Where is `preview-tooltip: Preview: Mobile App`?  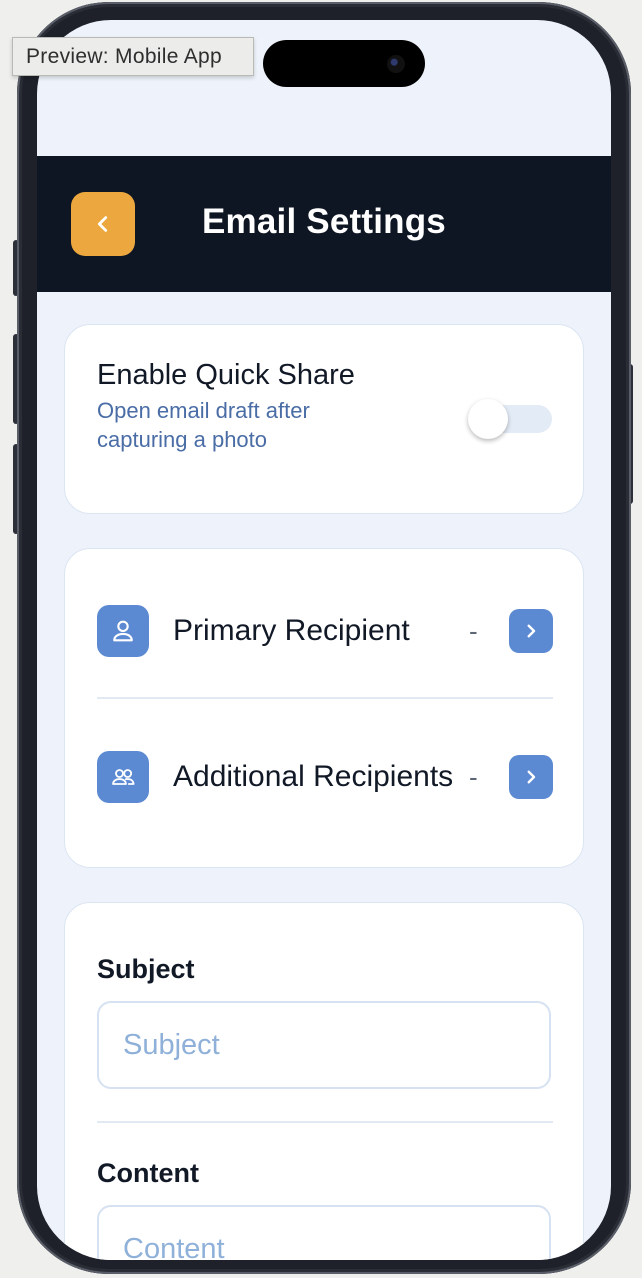 preview-tooltip: Preview: Mobile App is located at coordinates (133, 56).